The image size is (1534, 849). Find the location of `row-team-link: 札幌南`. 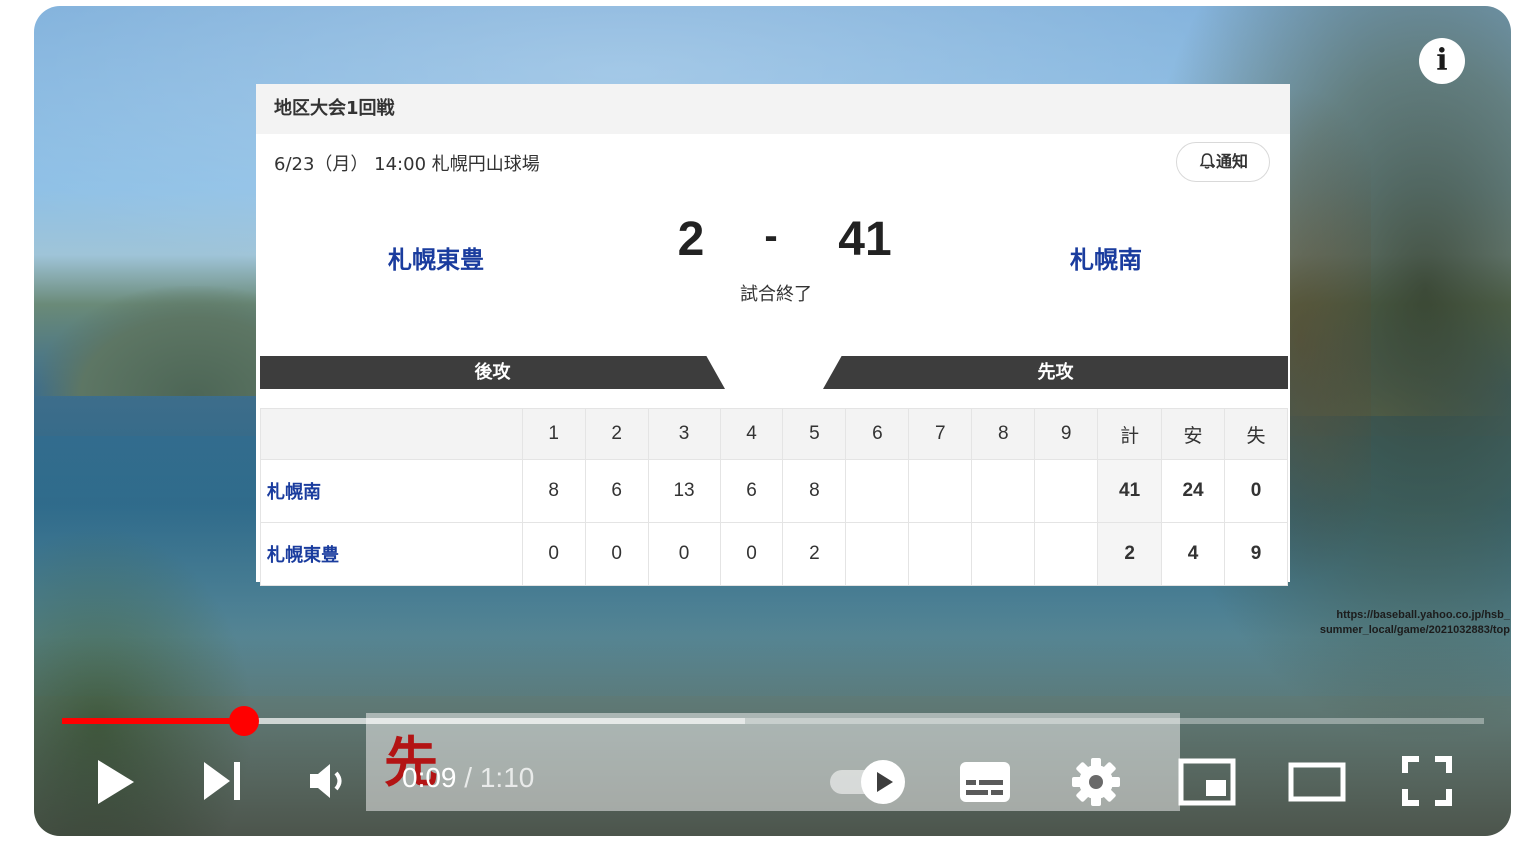

row-team-link: 札幌南 is located at coordinates (391, 491).